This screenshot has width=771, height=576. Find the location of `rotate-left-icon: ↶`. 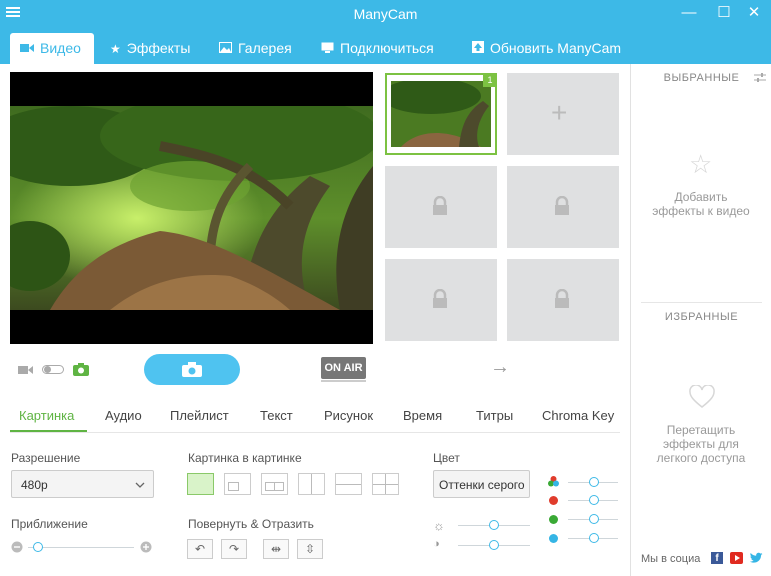

rotate-left-icon: ↶ is located at coordinates (200, 549).